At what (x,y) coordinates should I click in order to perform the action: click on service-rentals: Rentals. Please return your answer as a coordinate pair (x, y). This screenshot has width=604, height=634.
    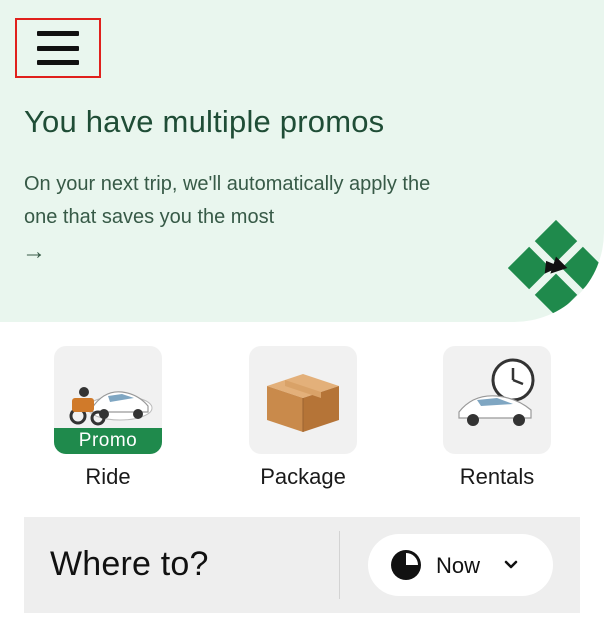
    Looking at the image, I should click on (497, 418).